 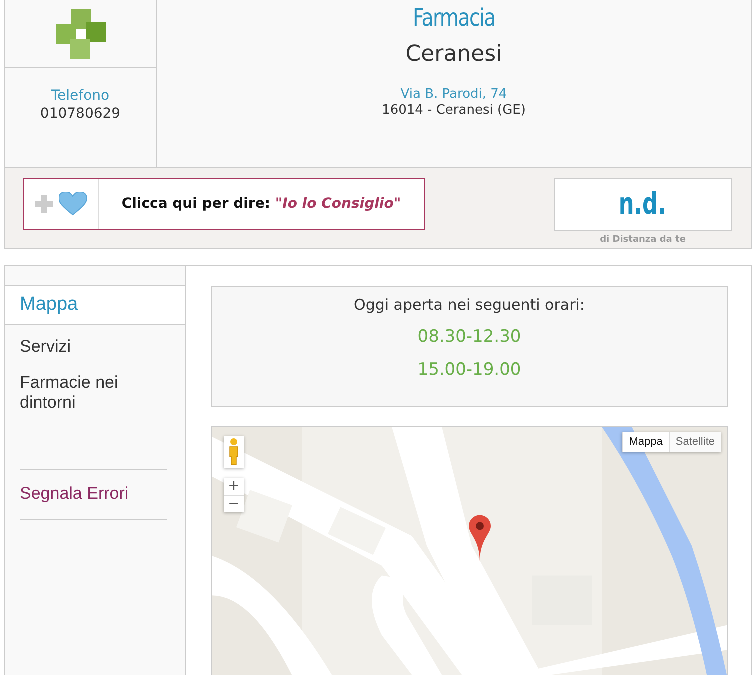 What do you see at coordinates (454, 54) in the screenshot?
I see `pharmacy-name: Ceranesi` at bounding box center [454, 54].